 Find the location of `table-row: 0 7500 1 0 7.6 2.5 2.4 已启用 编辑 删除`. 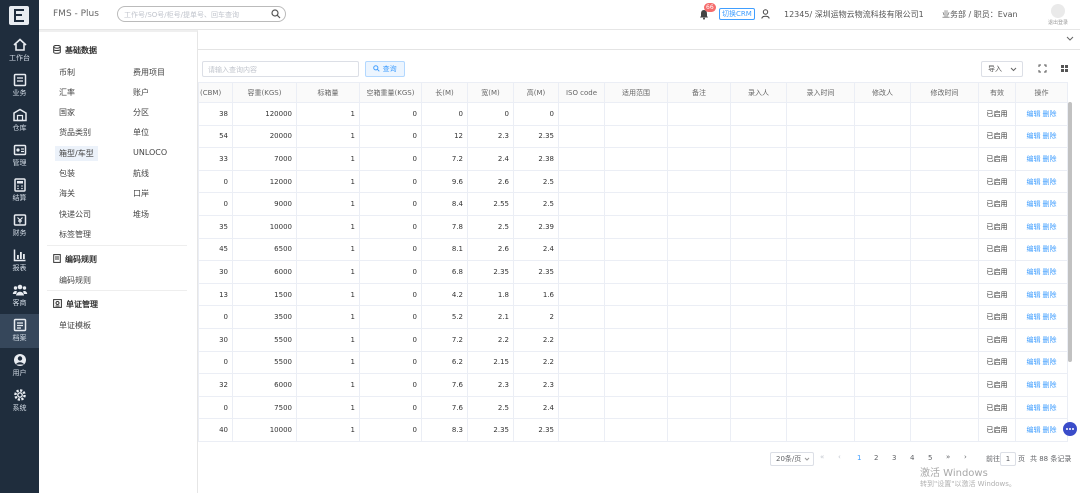

table-row: 0 7500 1 0 7.6 2.5 2.4 已启用 编辑 删除 is located at coordinates (633, 407).